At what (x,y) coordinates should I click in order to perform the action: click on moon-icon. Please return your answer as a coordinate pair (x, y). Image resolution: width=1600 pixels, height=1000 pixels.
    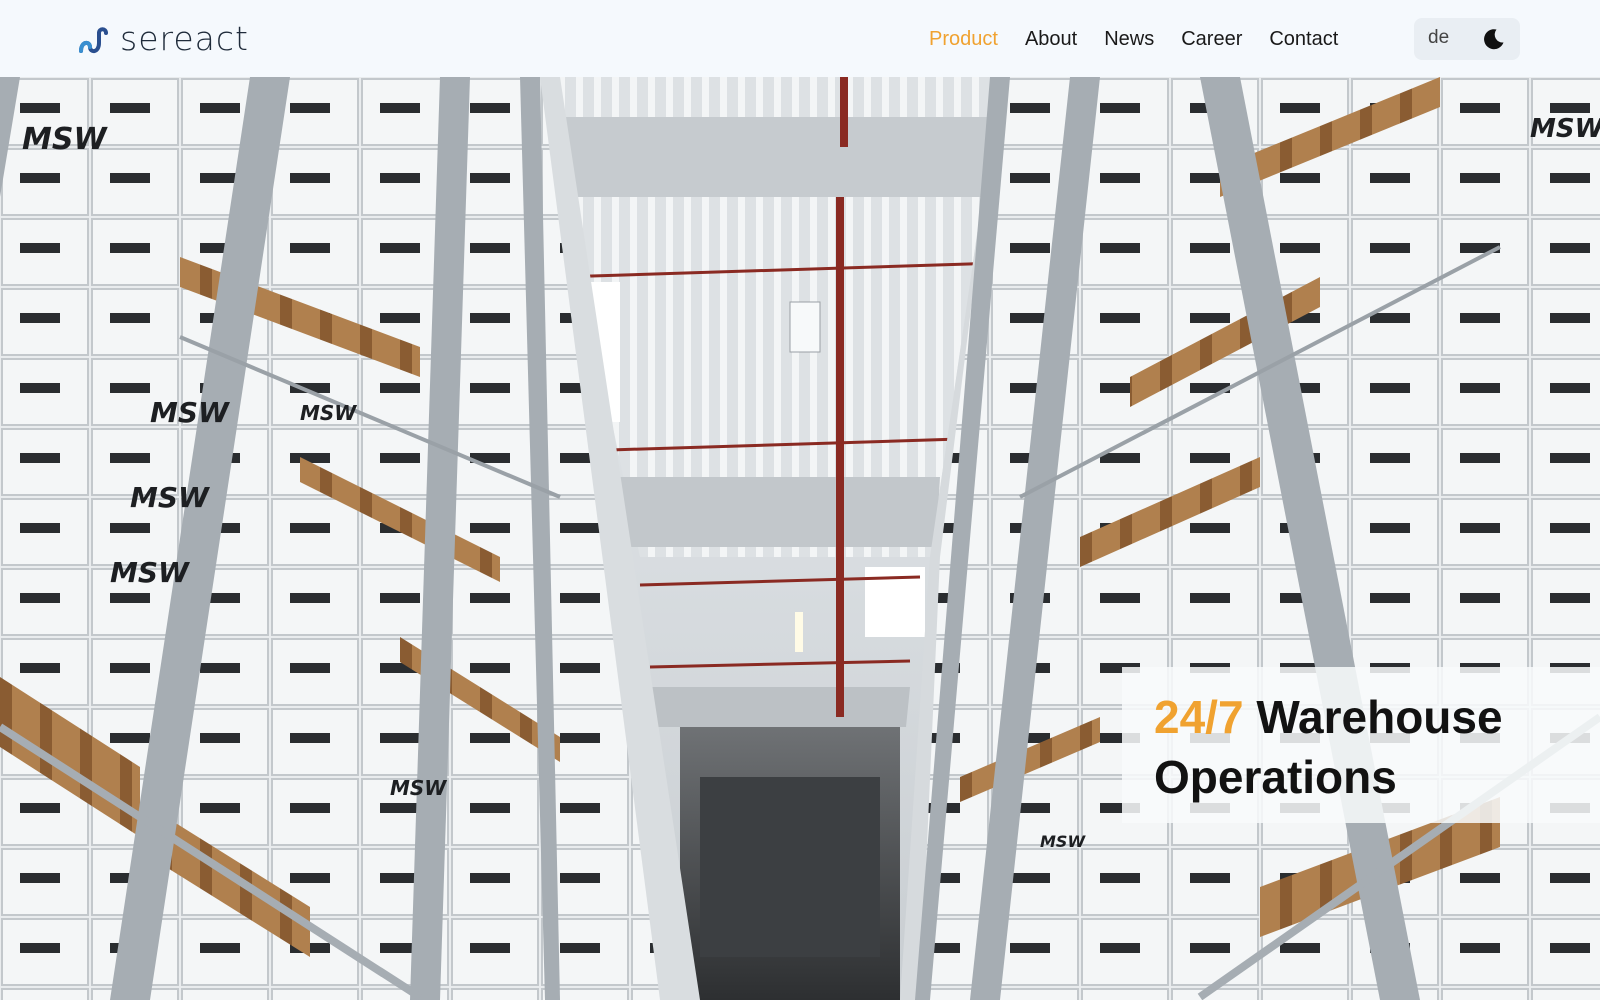
    Looking at the image, I should click on (1494, 39).